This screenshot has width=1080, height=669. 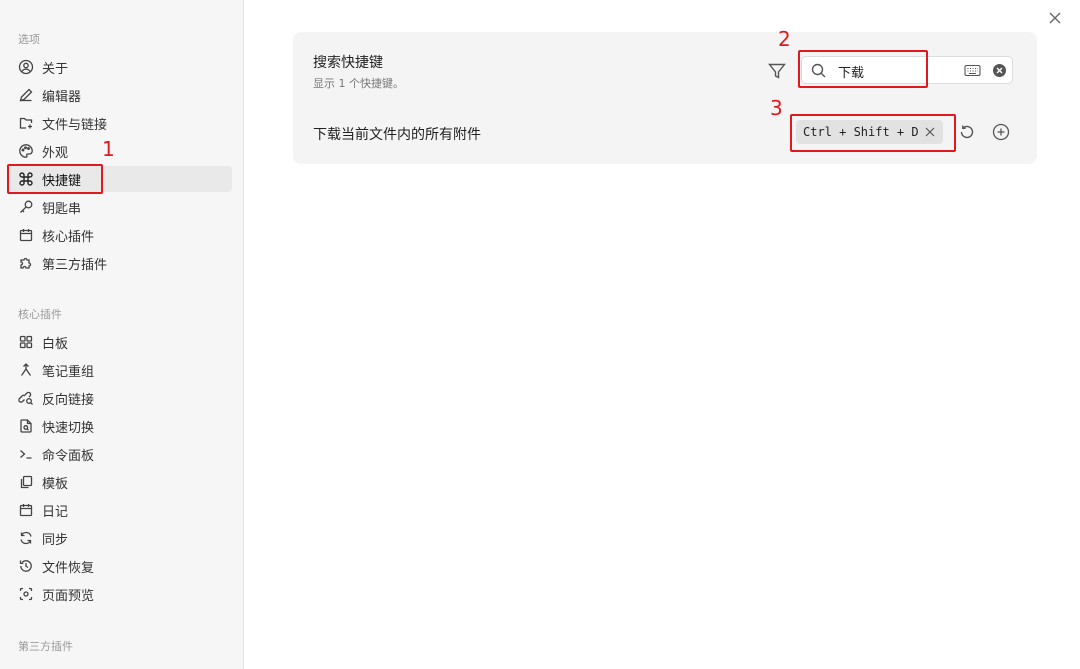 I want to click on sidebar-item-label: 文件与链接, so click(x=75, y=125).